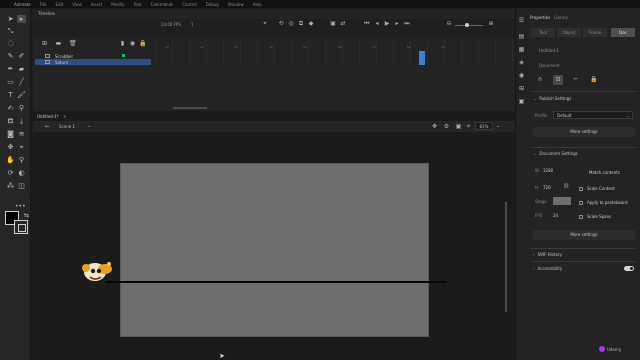 Image resolution: width=640 pixels, height=360 pixels. What do you see at coordinates (21, 227) in the screenshot?
I see `stroke-color-swatch` at bounding box center [21, 227].